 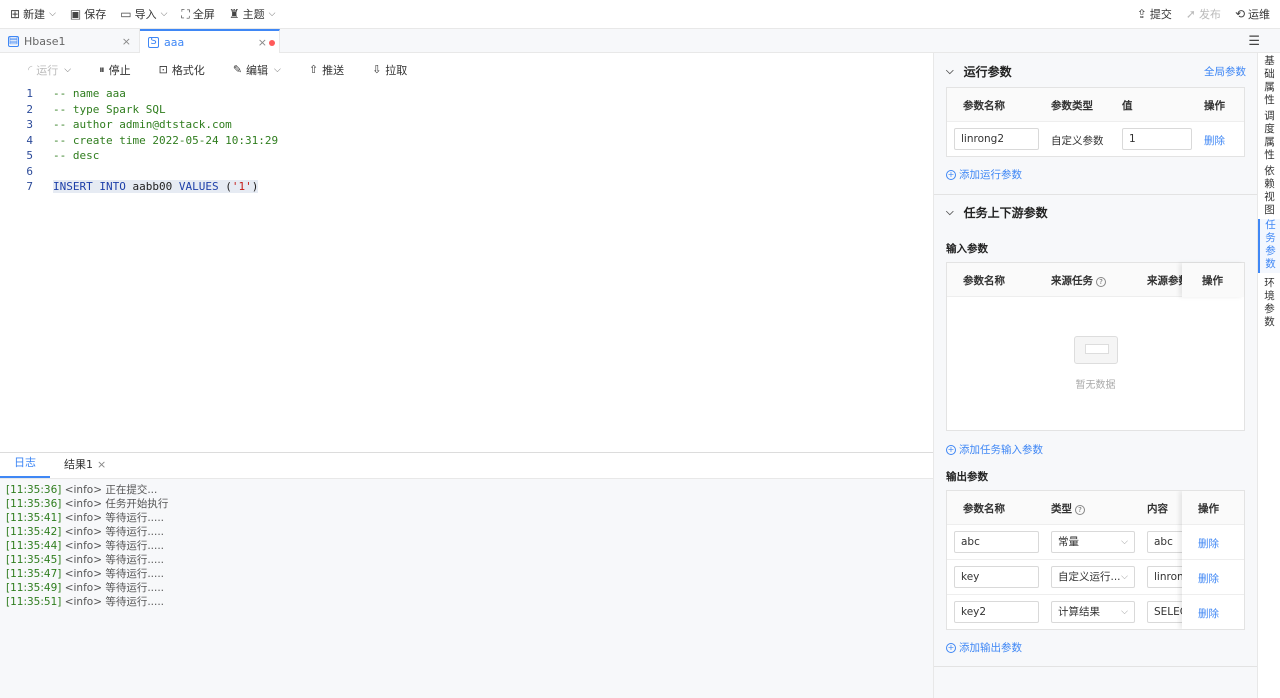 I want to click on output-type-select: 计算结果 ⌵, so click(x=1093, y=612).